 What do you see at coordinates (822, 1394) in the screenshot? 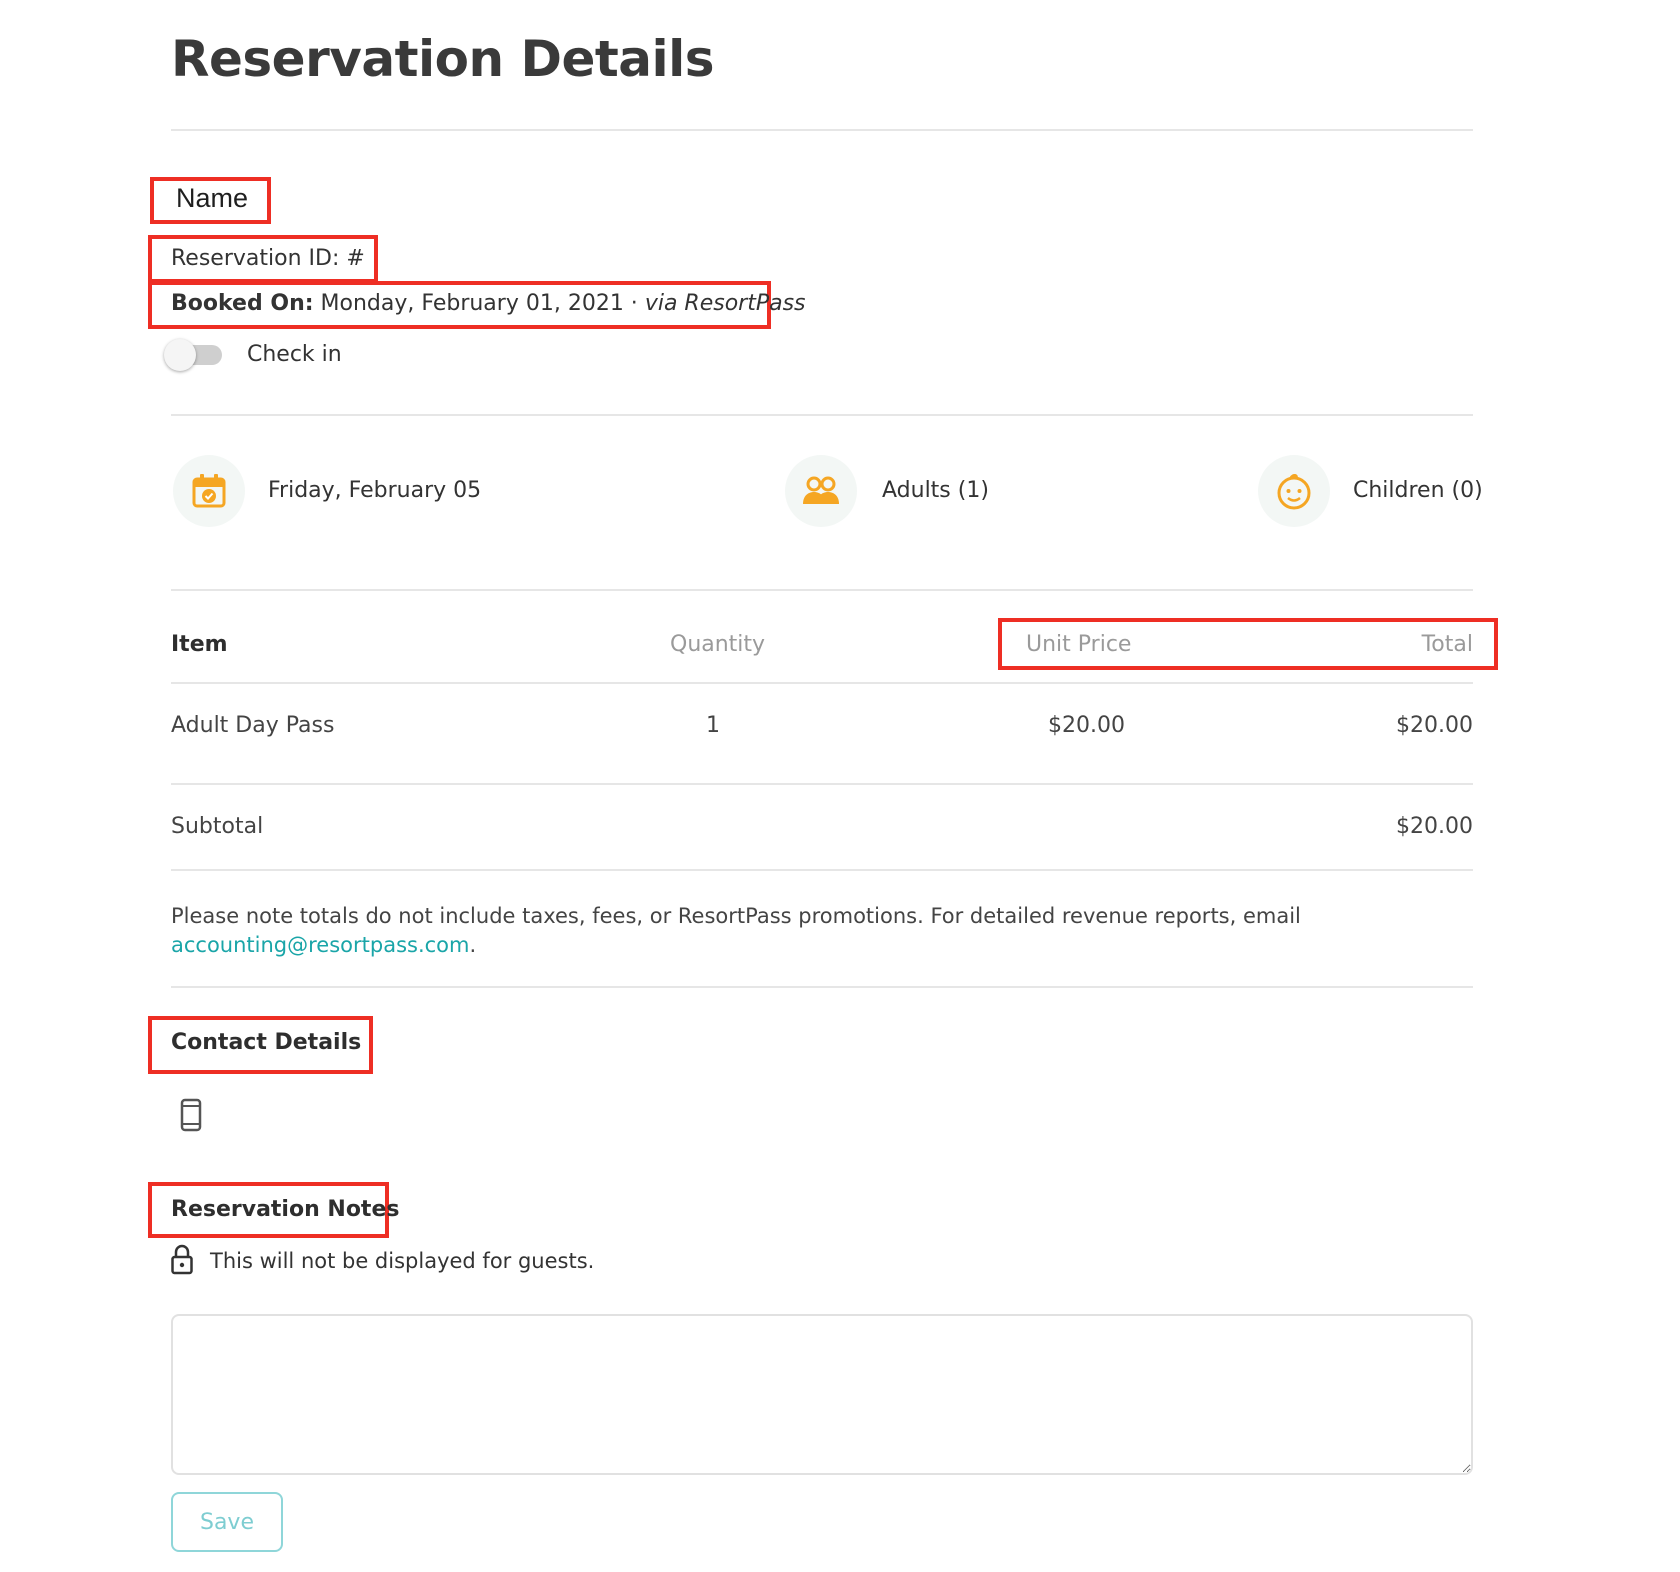
I see `reservation-notes-input` at bounding box center [822, 1394].